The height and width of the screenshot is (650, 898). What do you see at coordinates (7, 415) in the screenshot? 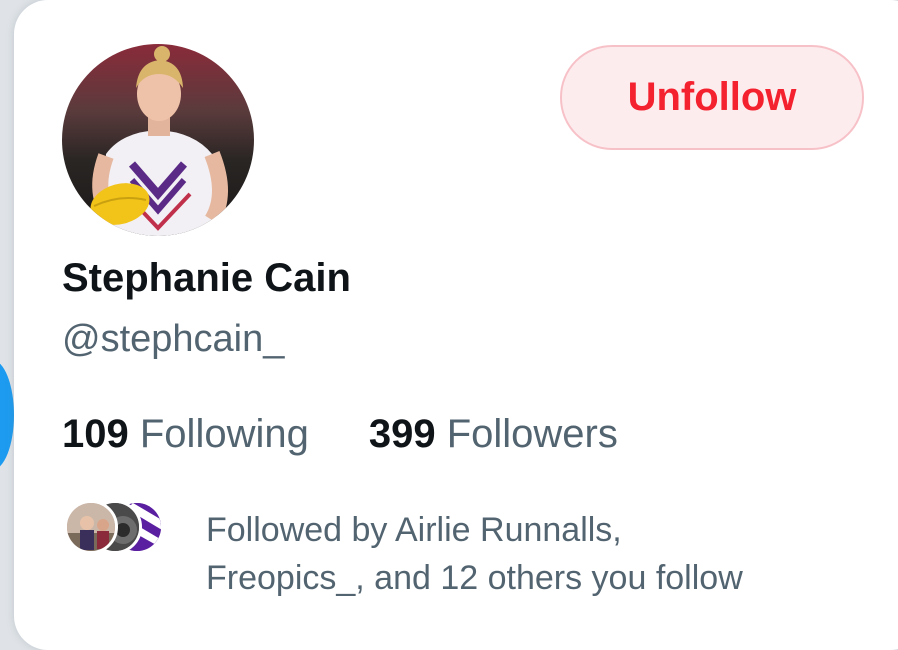
I see `sidebar-edge-button` at bounding box center [7, 415].